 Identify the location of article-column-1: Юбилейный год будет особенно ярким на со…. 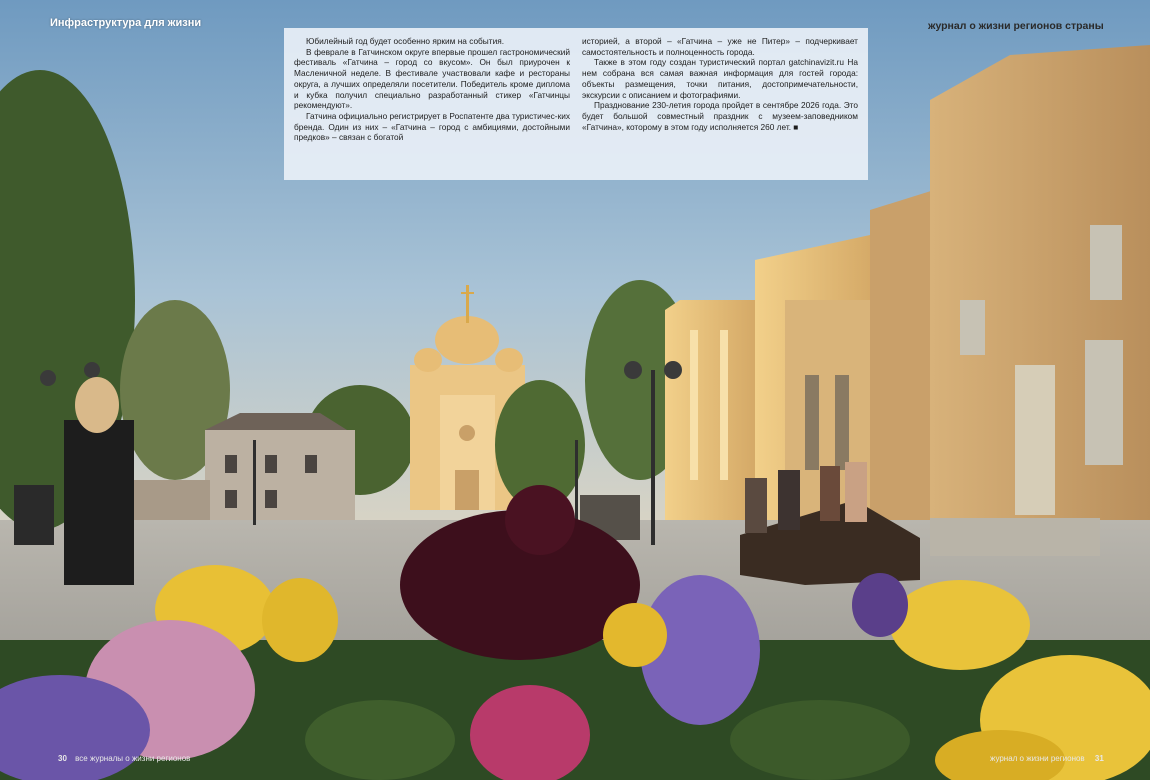
(432, 106).